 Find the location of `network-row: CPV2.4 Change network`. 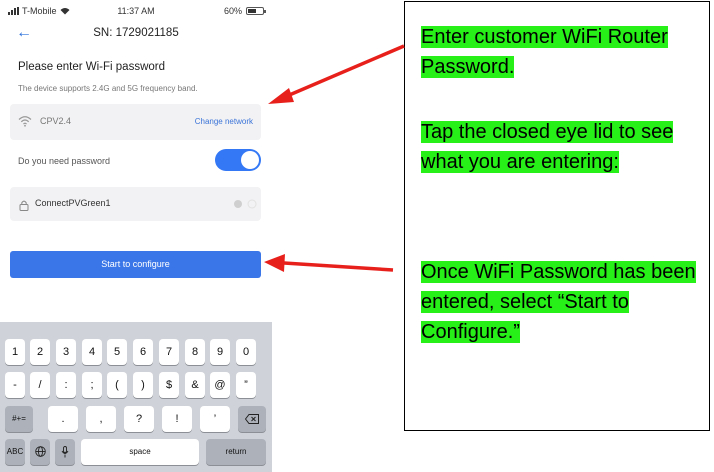

network-row: CPV2.4 Change network is located at coordinates (135, 122).